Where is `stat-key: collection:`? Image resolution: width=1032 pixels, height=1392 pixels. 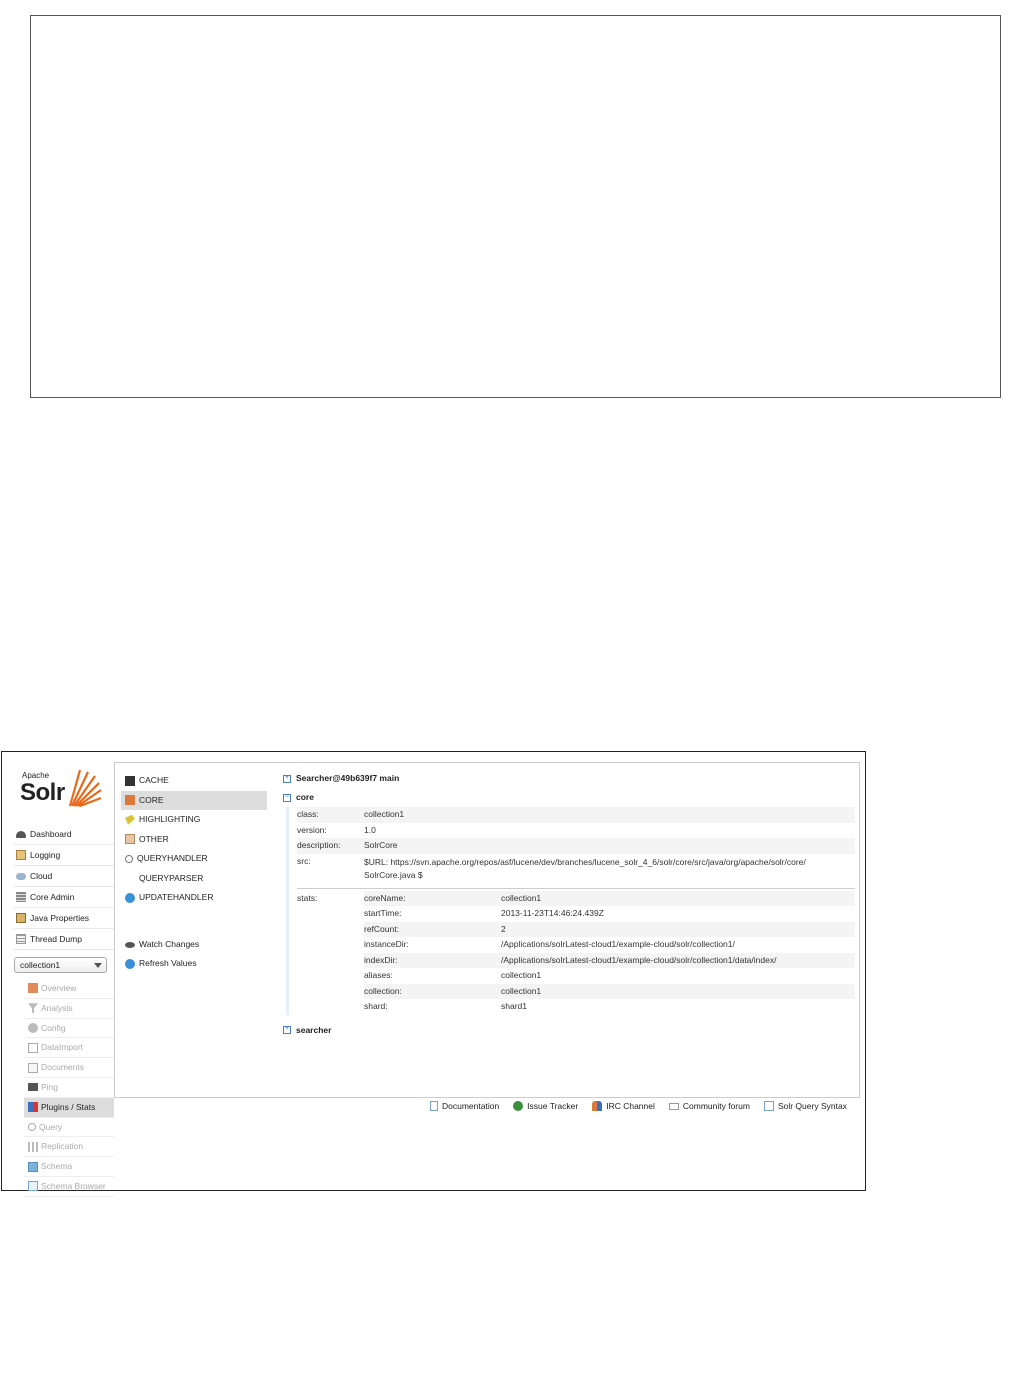 stat-key: collection: is located at coordinates (383, 990).